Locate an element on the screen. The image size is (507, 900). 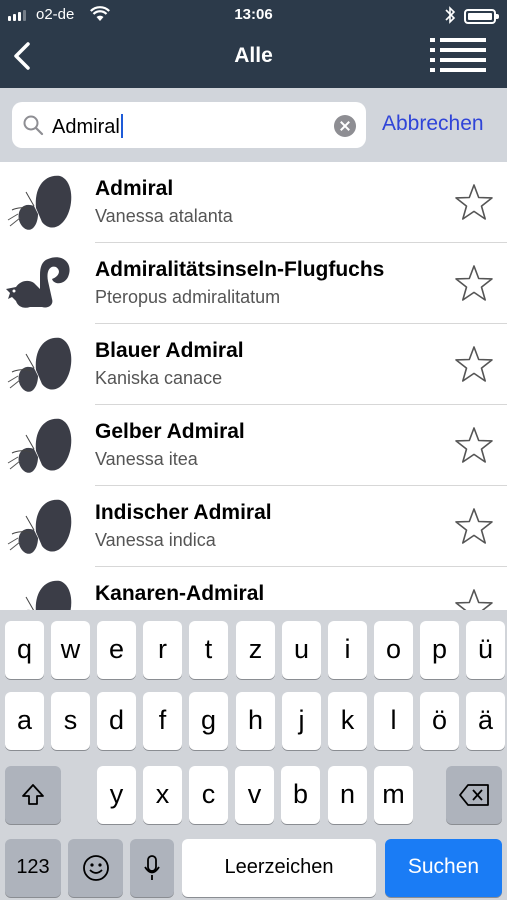
species-name: Indischer Admiral is located at coordinates (183, 512).